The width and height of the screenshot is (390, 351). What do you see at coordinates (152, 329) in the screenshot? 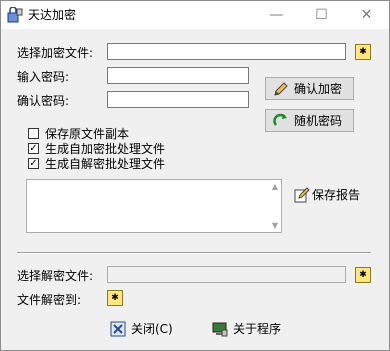
I see `close-label: 关闭(C)` at bounding box center [152, 329].